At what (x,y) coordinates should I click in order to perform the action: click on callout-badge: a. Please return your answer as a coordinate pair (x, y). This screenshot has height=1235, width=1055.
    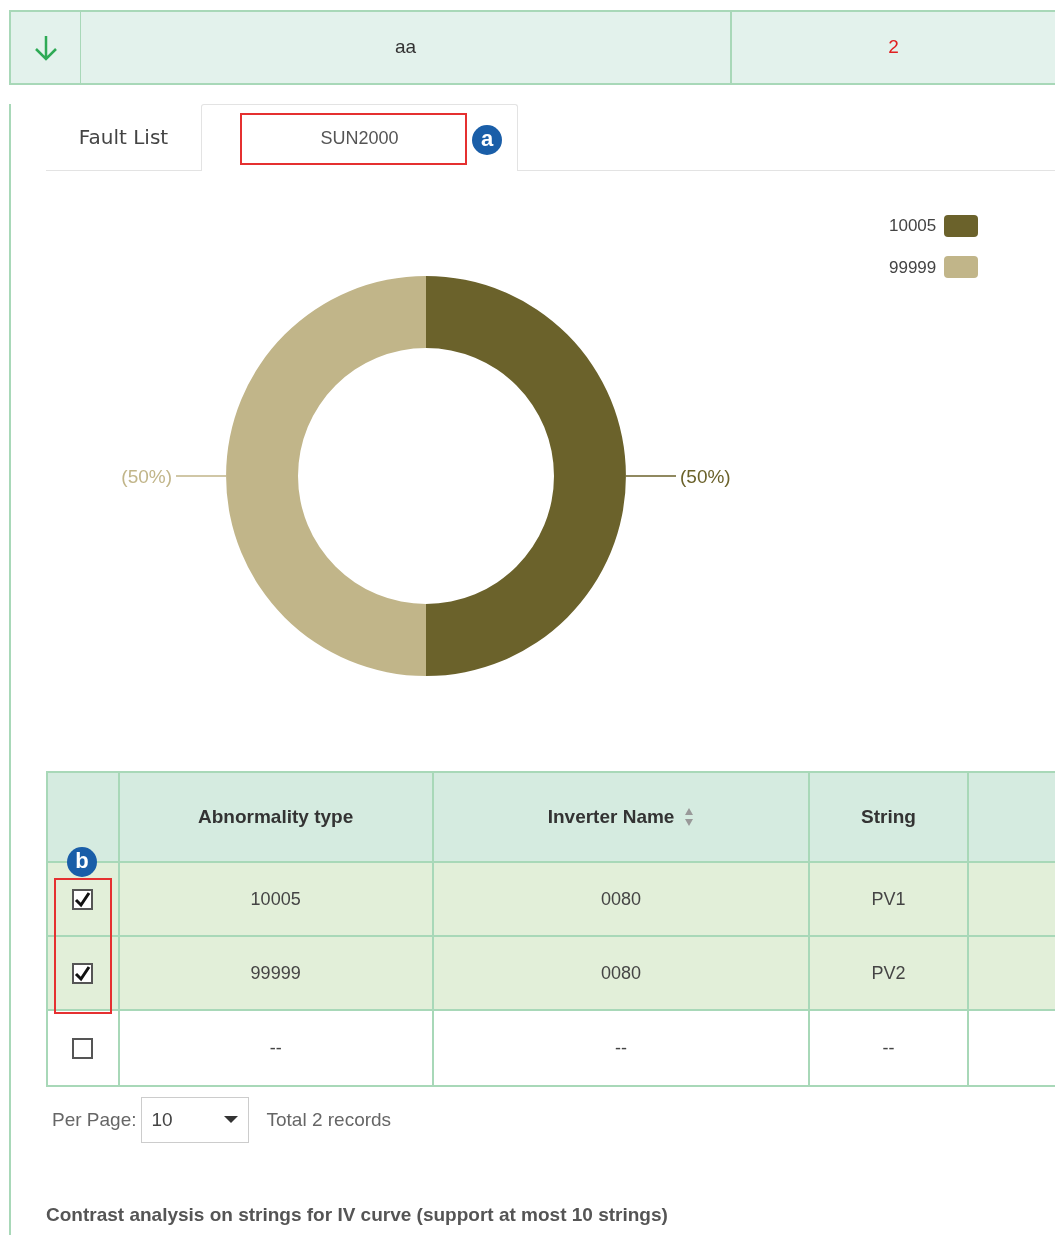
    Looking at the image, I should click on (487, 140).